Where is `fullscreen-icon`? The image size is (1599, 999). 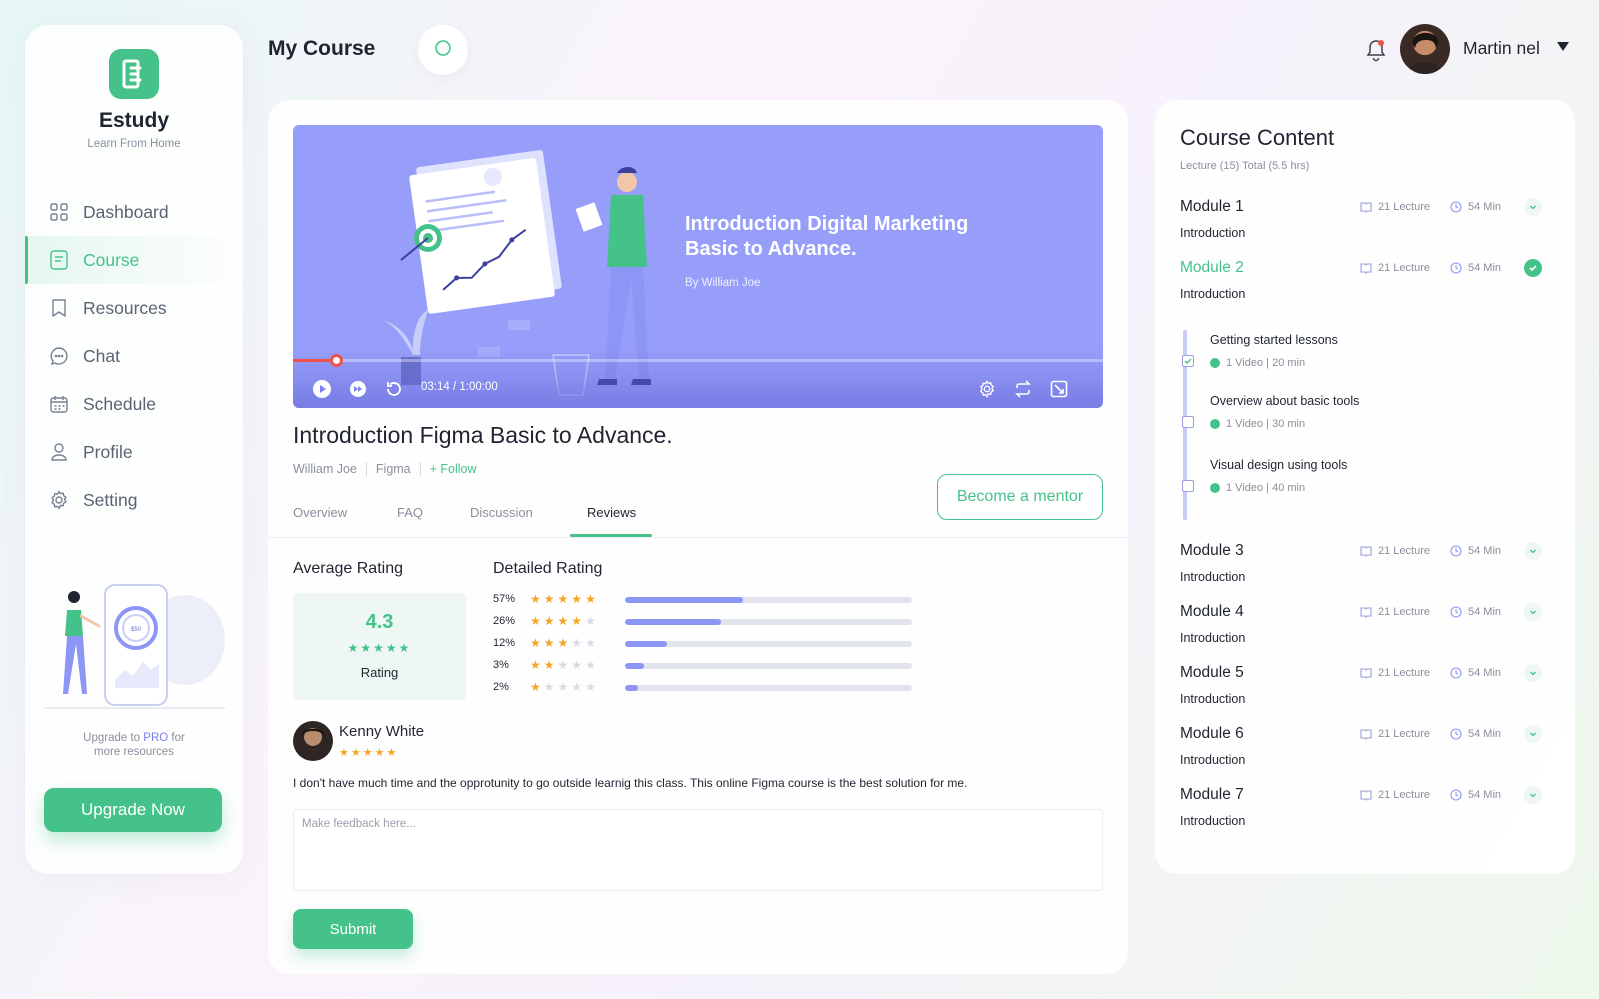
fullscreen-icon is located at coordinates (1059, 389).